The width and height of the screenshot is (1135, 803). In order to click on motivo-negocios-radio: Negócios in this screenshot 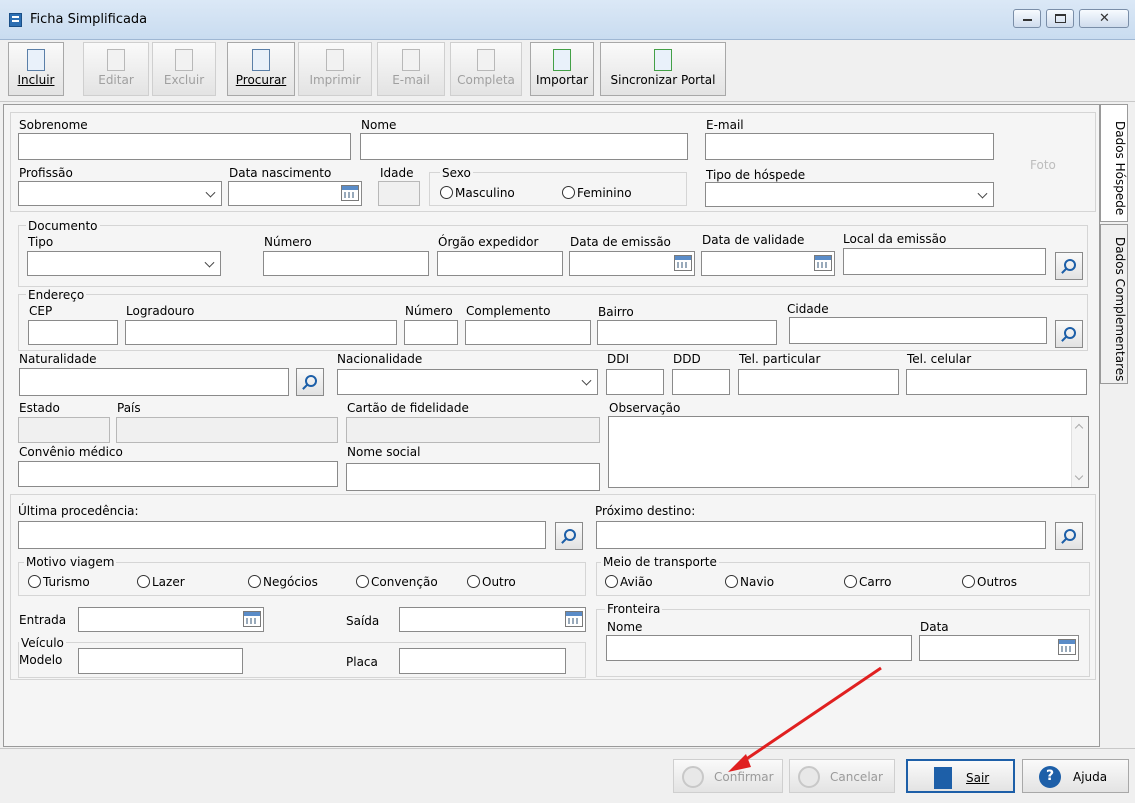, I will do `click(283, 582)`.